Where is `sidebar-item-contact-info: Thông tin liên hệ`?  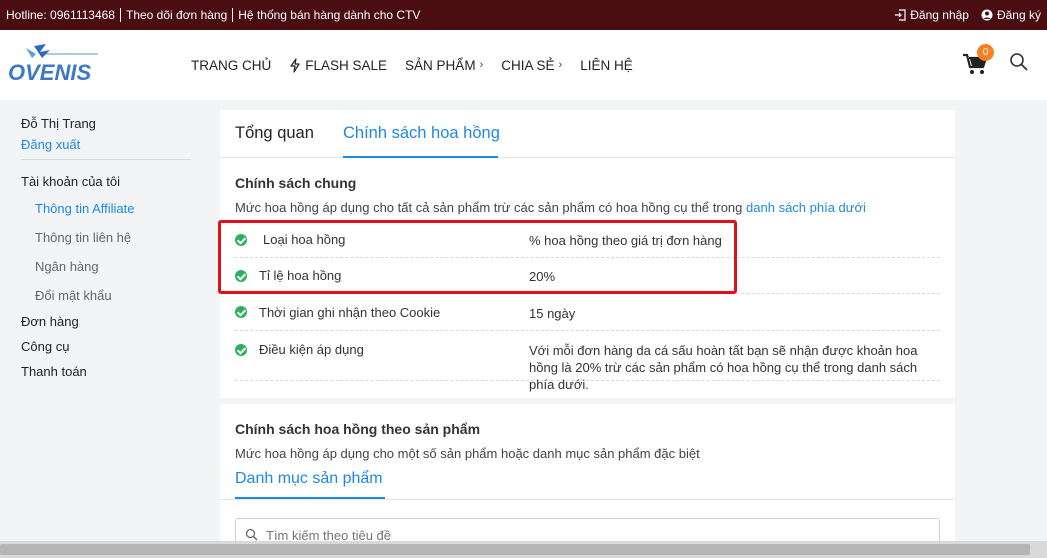 sidebar-item-contact-info: Thông tin liên hệ is located at coordinates (83, 237).